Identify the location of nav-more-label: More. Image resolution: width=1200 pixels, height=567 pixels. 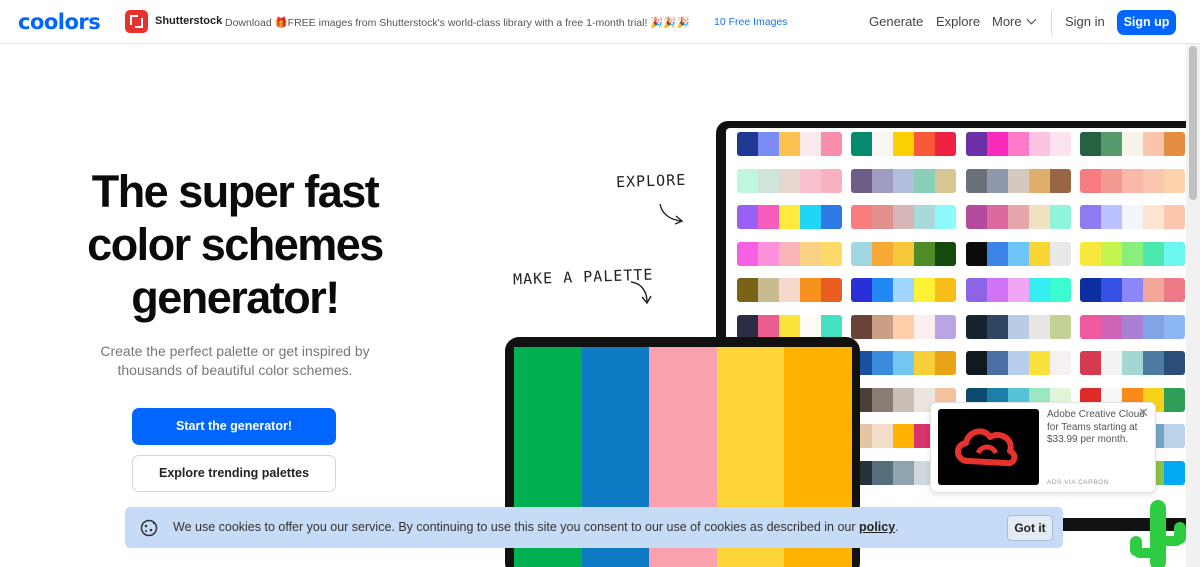
(1007, 21).